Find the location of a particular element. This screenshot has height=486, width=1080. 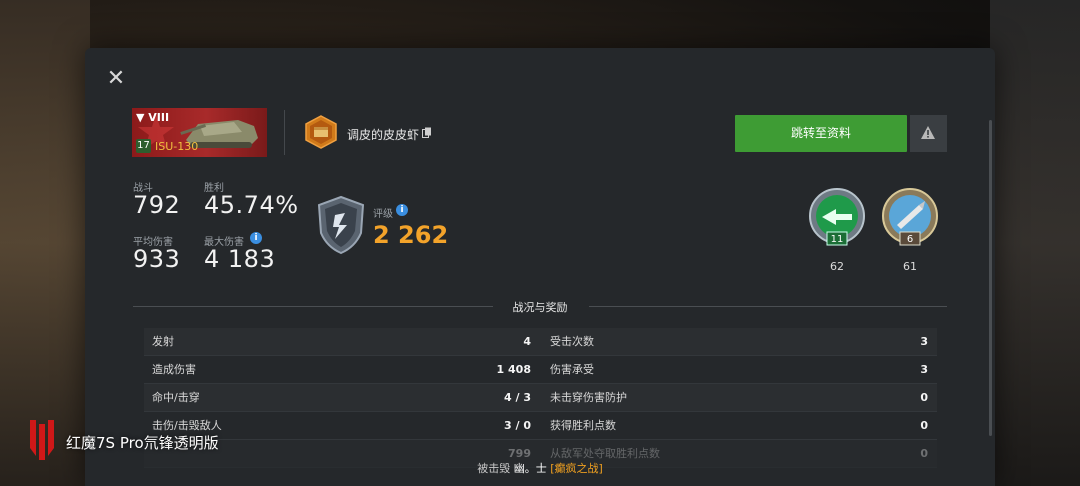

destroyed-by-footer: 被击毁 幽。士 [癫疯之战] is located at coordinates (540, 468).